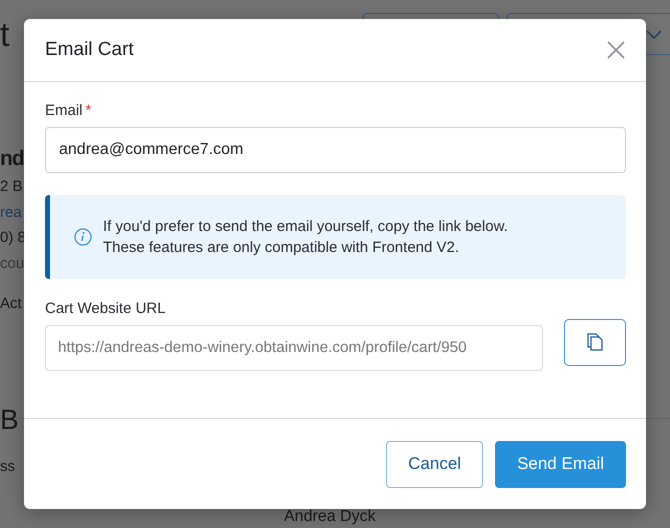  I want to click on contact-name: Andrea Dyck, so click(330, 517).